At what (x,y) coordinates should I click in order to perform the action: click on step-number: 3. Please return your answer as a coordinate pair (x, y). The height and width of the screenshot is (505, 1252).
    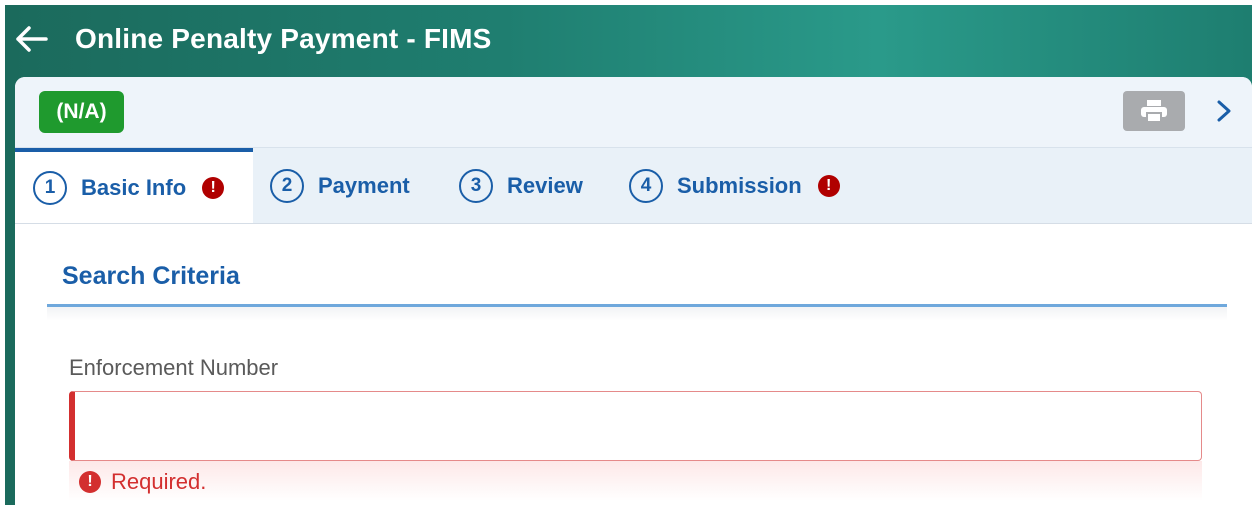
    Looking at the image, I should click on (476, 185).